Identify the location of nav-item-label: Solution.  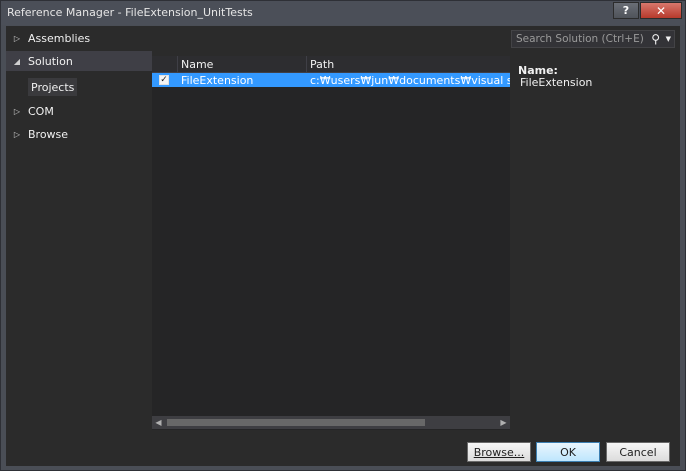
(50, 61).